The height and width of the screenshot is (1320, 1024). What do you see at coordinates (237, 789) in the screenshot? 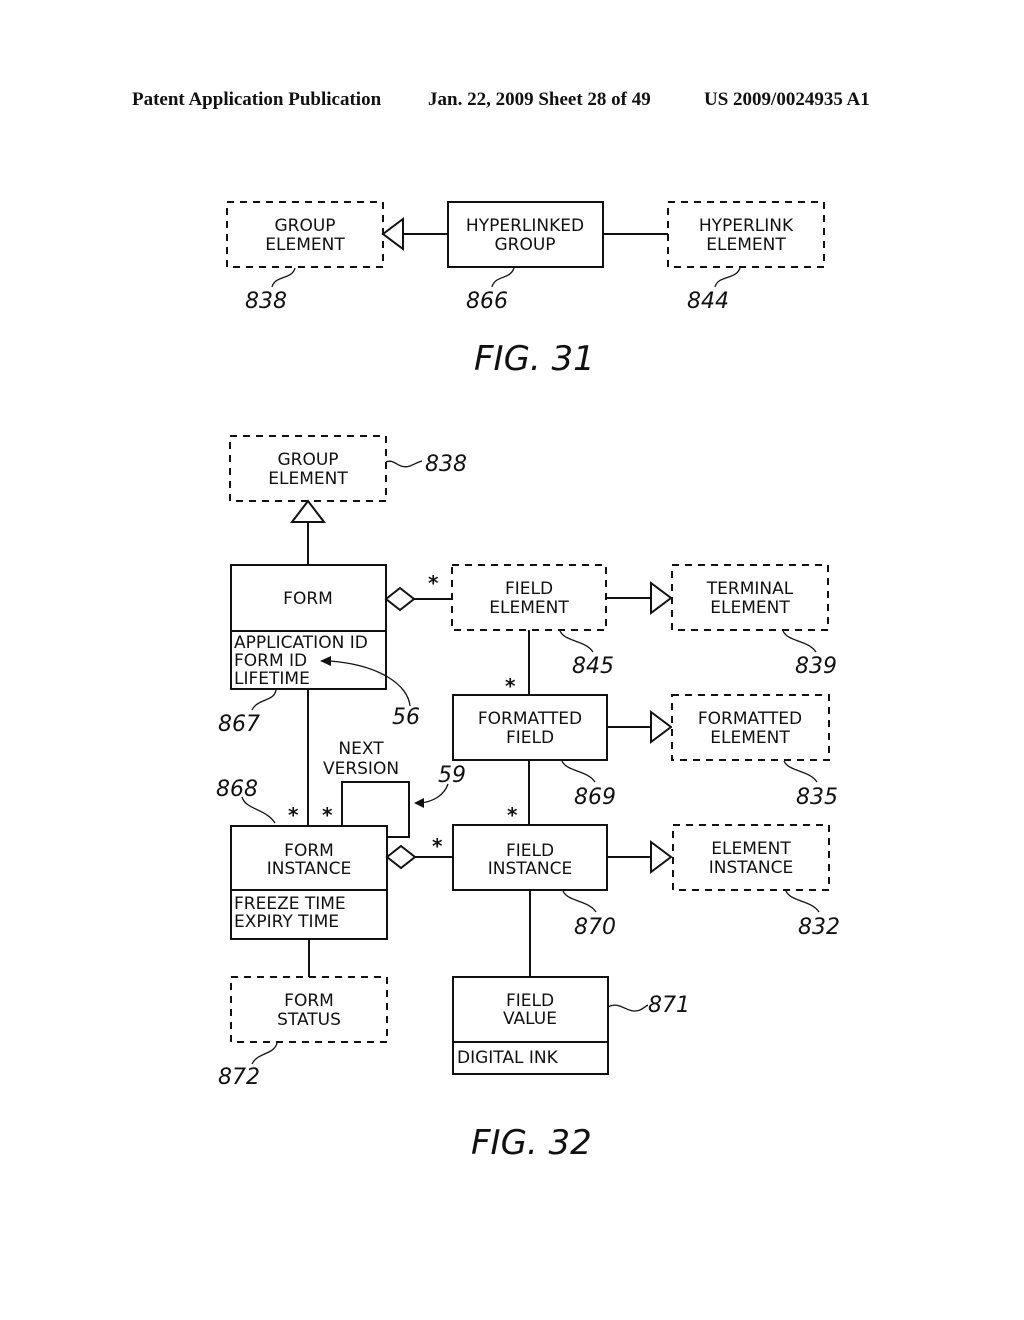
I see `ref-868: 868` at bounding box center [237, 789].